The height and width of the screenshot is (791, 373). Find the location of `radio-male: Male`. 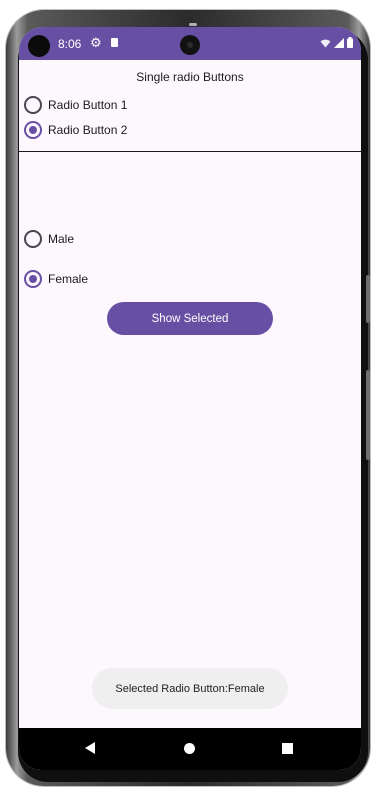

radio-male: Male is located at coordinates (49, 239).